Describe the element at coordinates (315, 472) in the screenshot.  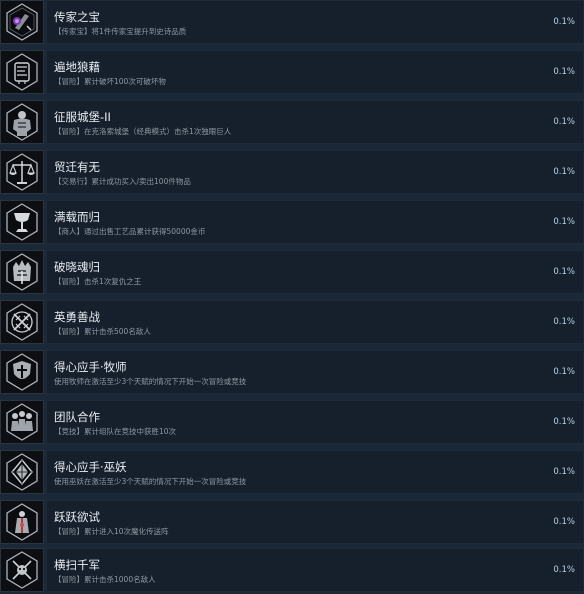
I see `achievement-card: 得心应手·巫妖 使用巫妖在激活至少3个天赋的情况下开始一次冒险或竞技 0.1%` at that location.